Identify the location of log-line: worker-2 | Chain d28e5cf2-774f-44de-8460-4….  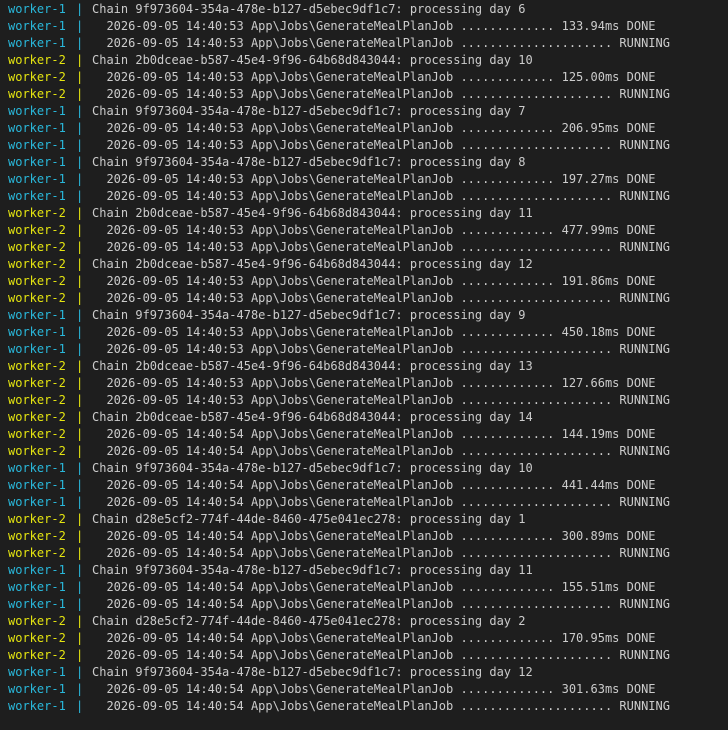
(368, 621).